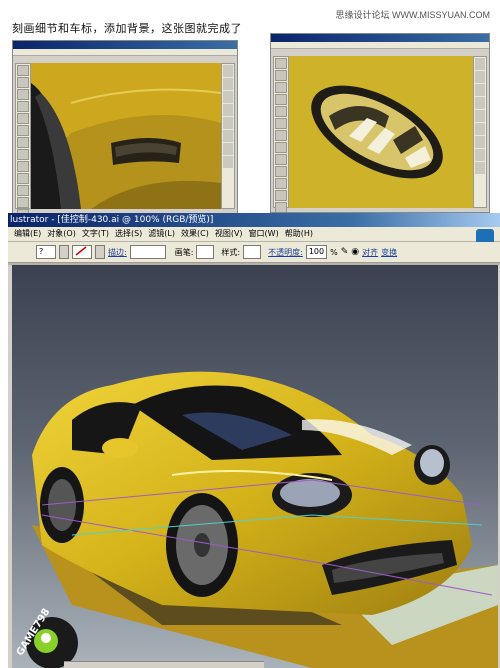  What do you see at coordinates (61, 234) in the screenshot?
I see `menu-object: 对象(O)` at bounding box center [61, 234].